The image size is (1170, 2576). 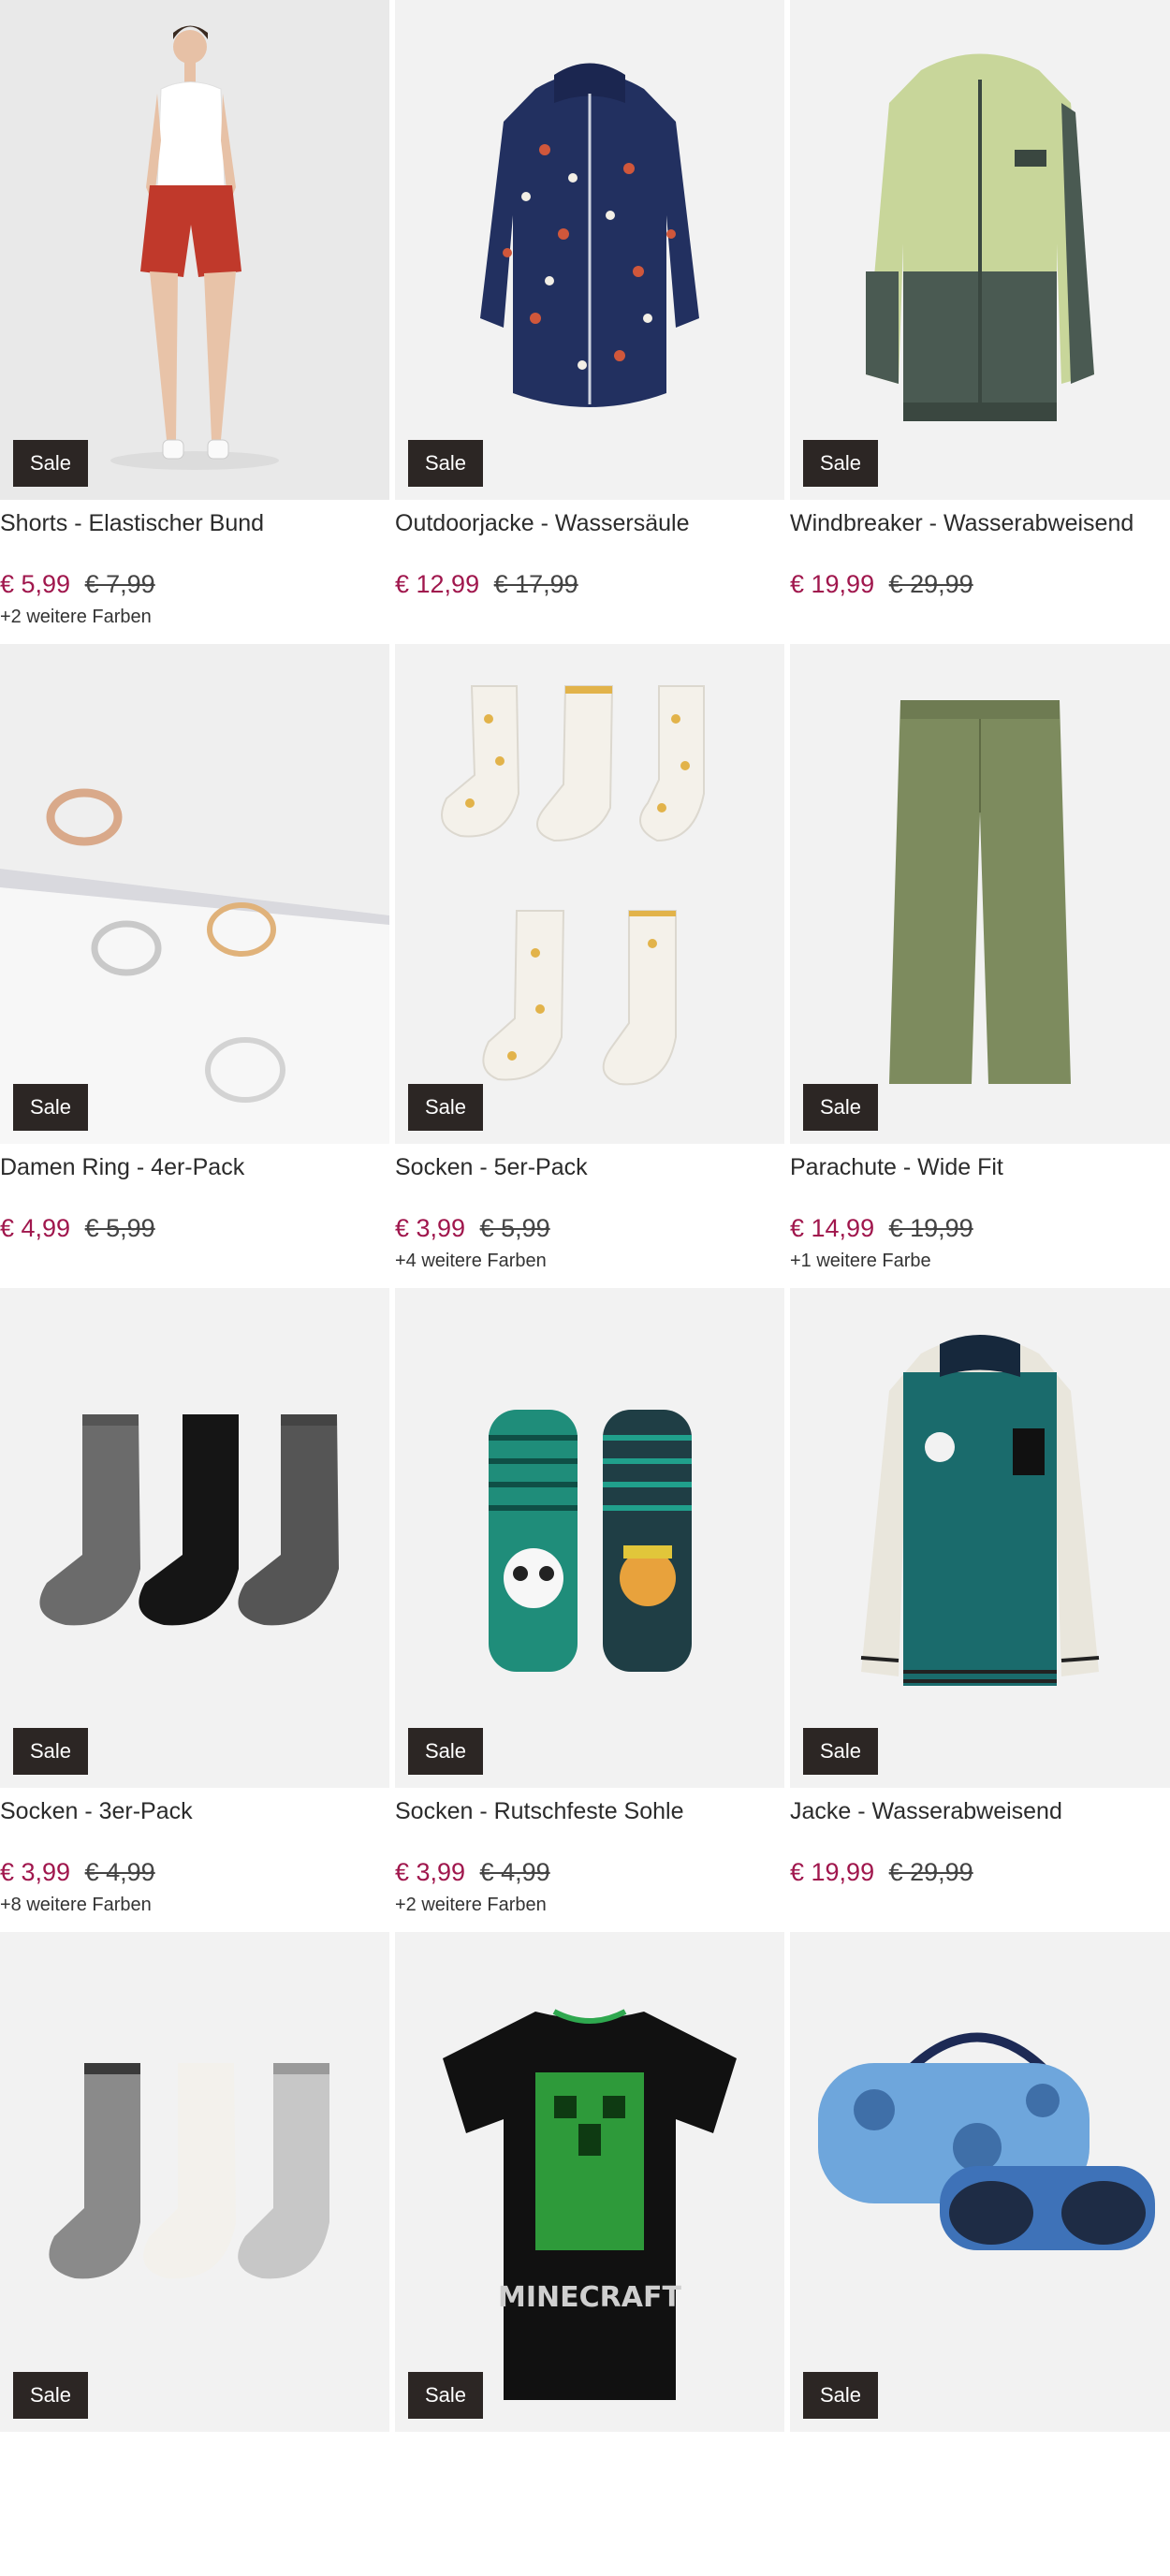 What do you see at coordinates (589, 584) in the screenshot?
I see `price-row: € 12,99 € 17,99` at bounding box center [589, 584].